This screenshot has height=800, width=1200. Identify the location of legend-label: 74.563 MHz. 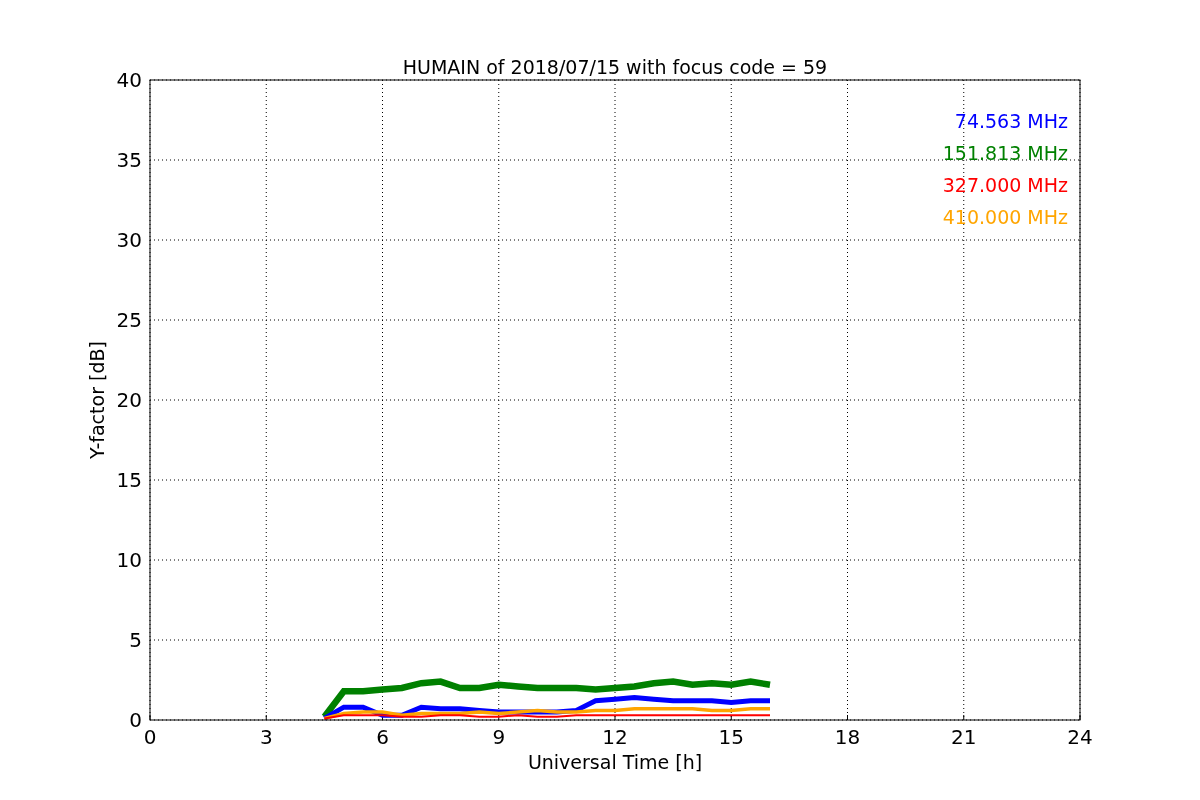
(1011, 121).